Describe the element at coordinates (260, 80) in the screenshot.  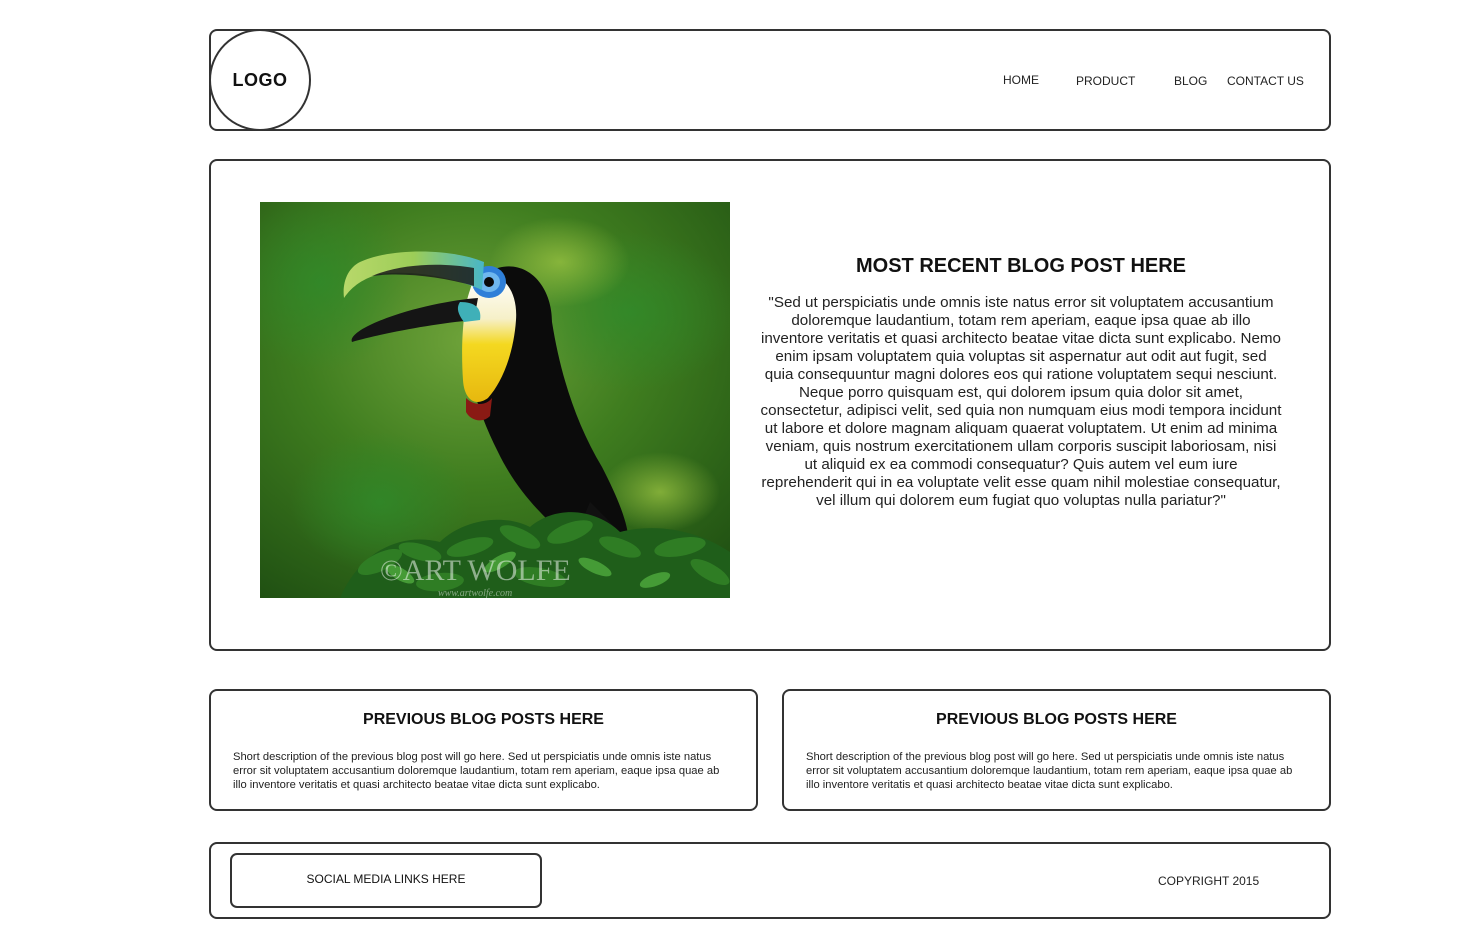
I see `logo: LOGO` at that location.